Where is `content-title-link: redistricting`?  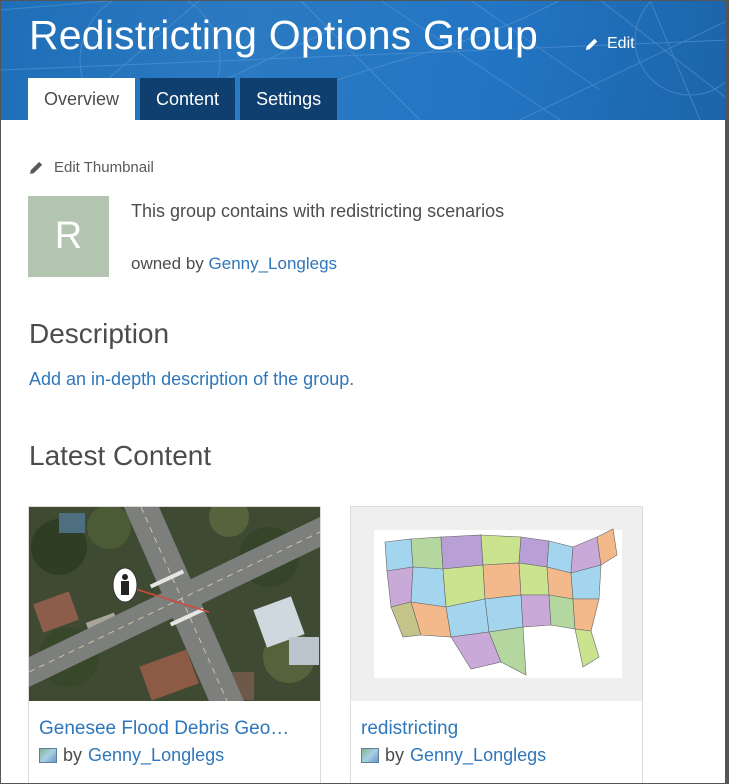
content-title-link: redistricting is located at coordinates (498, 729).